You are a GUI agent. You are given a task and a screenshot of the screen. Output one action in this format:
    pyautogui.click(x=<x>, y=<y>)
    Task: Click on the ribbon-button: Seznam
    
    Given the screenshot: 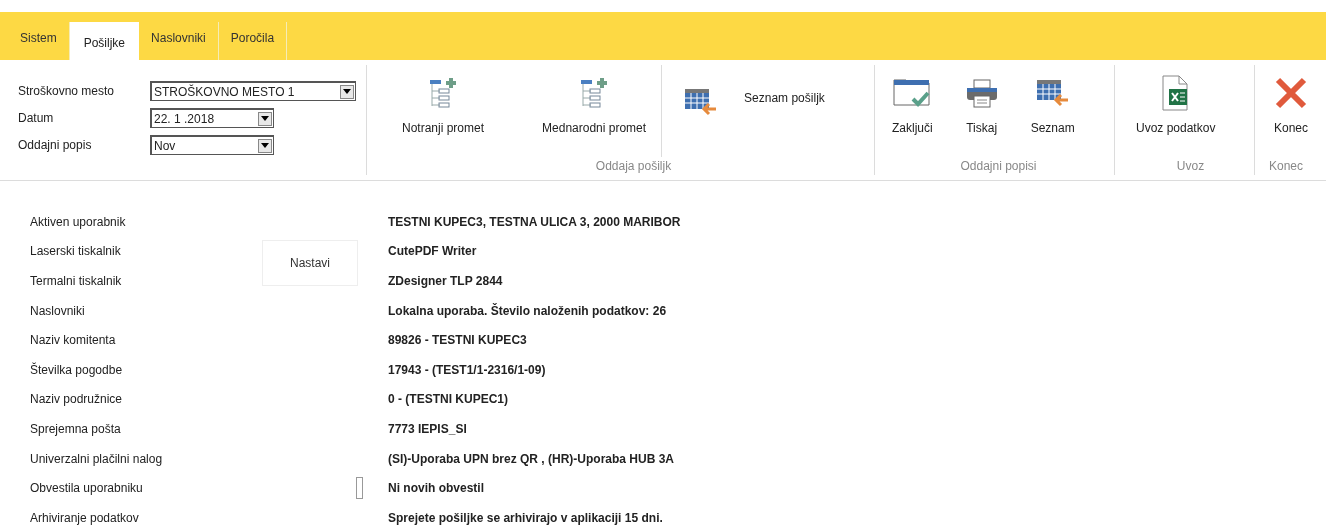 What is the action you would take?
    pyautogui.click(x=1052, y=111)
    